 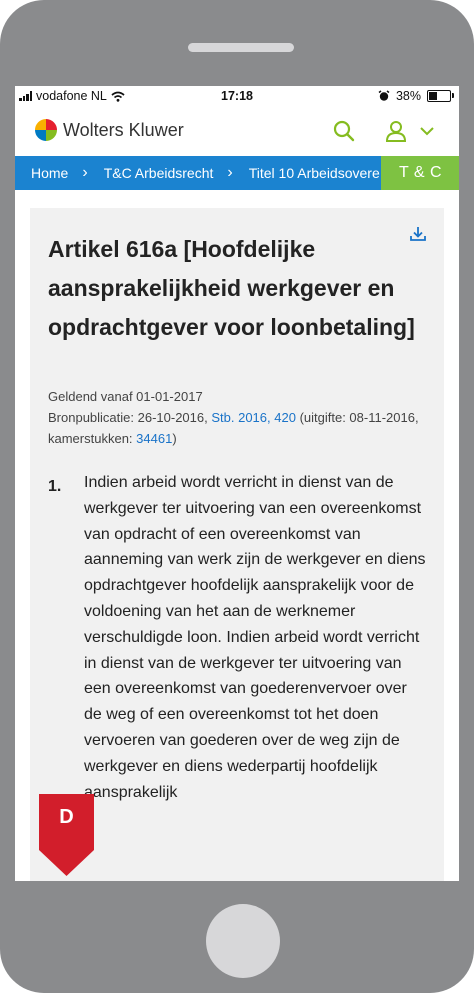 What do you see at coordinates (151, 173) in the screenshot?
I see `breadcrumb-tc-arbeidsrecht: T&C Arbeidsrecht` at bounding box center [151, 173].